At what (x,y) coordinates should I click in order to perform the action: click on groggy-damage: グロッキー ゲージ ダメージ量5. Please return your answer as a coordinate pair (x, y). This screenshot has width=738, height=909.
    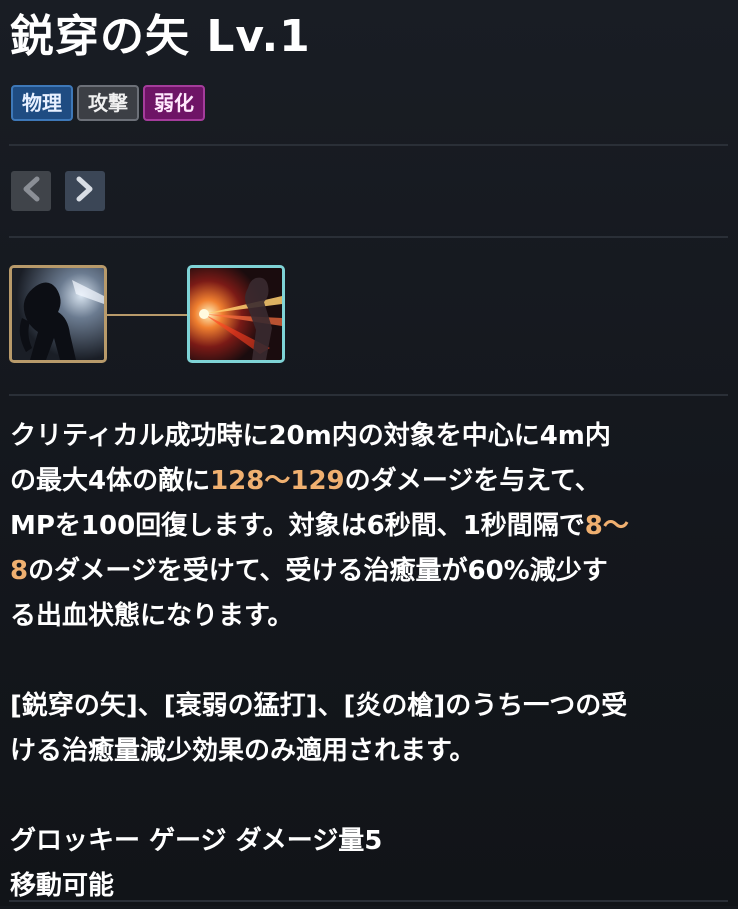
    Looking at the image, I should click on (196, 841).